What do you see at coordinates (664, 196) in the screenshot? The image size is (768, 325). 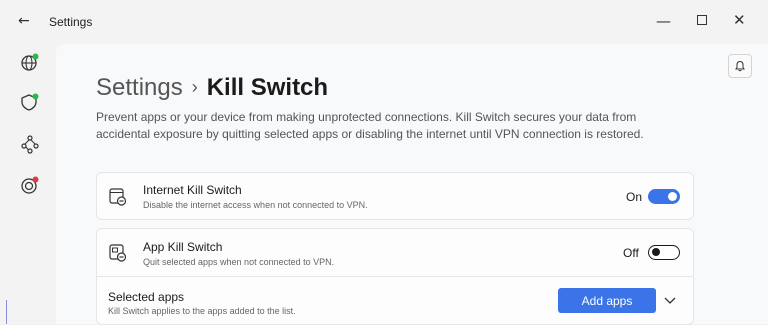 I see `internet-kill-switch-toggle` at bounding box center [664, 196].